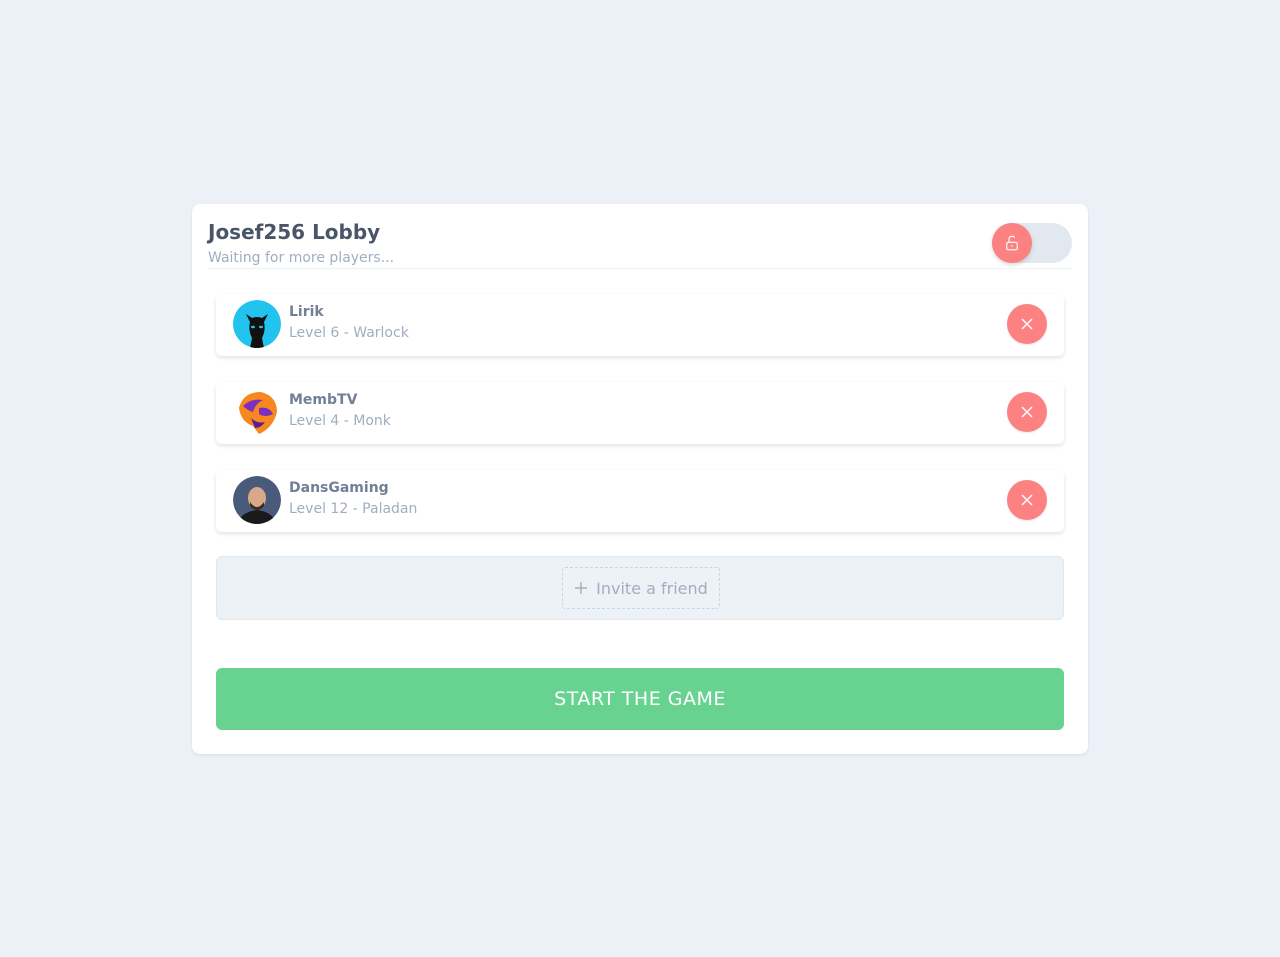  I want to click on photo-avatar-icon, so click(257, 500).